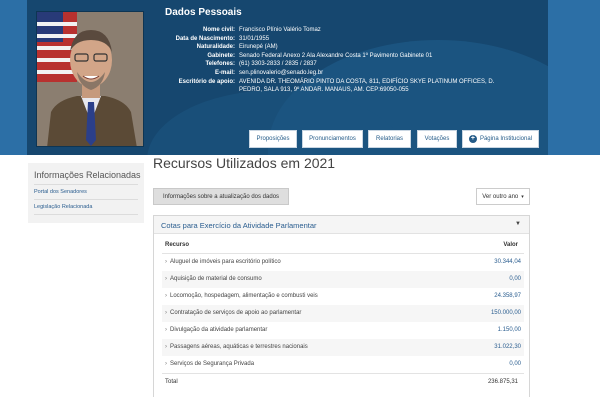 The width and height of the screenshot is (600, 397). I want to click on reports-button: Relatorias, so click(389, 139).